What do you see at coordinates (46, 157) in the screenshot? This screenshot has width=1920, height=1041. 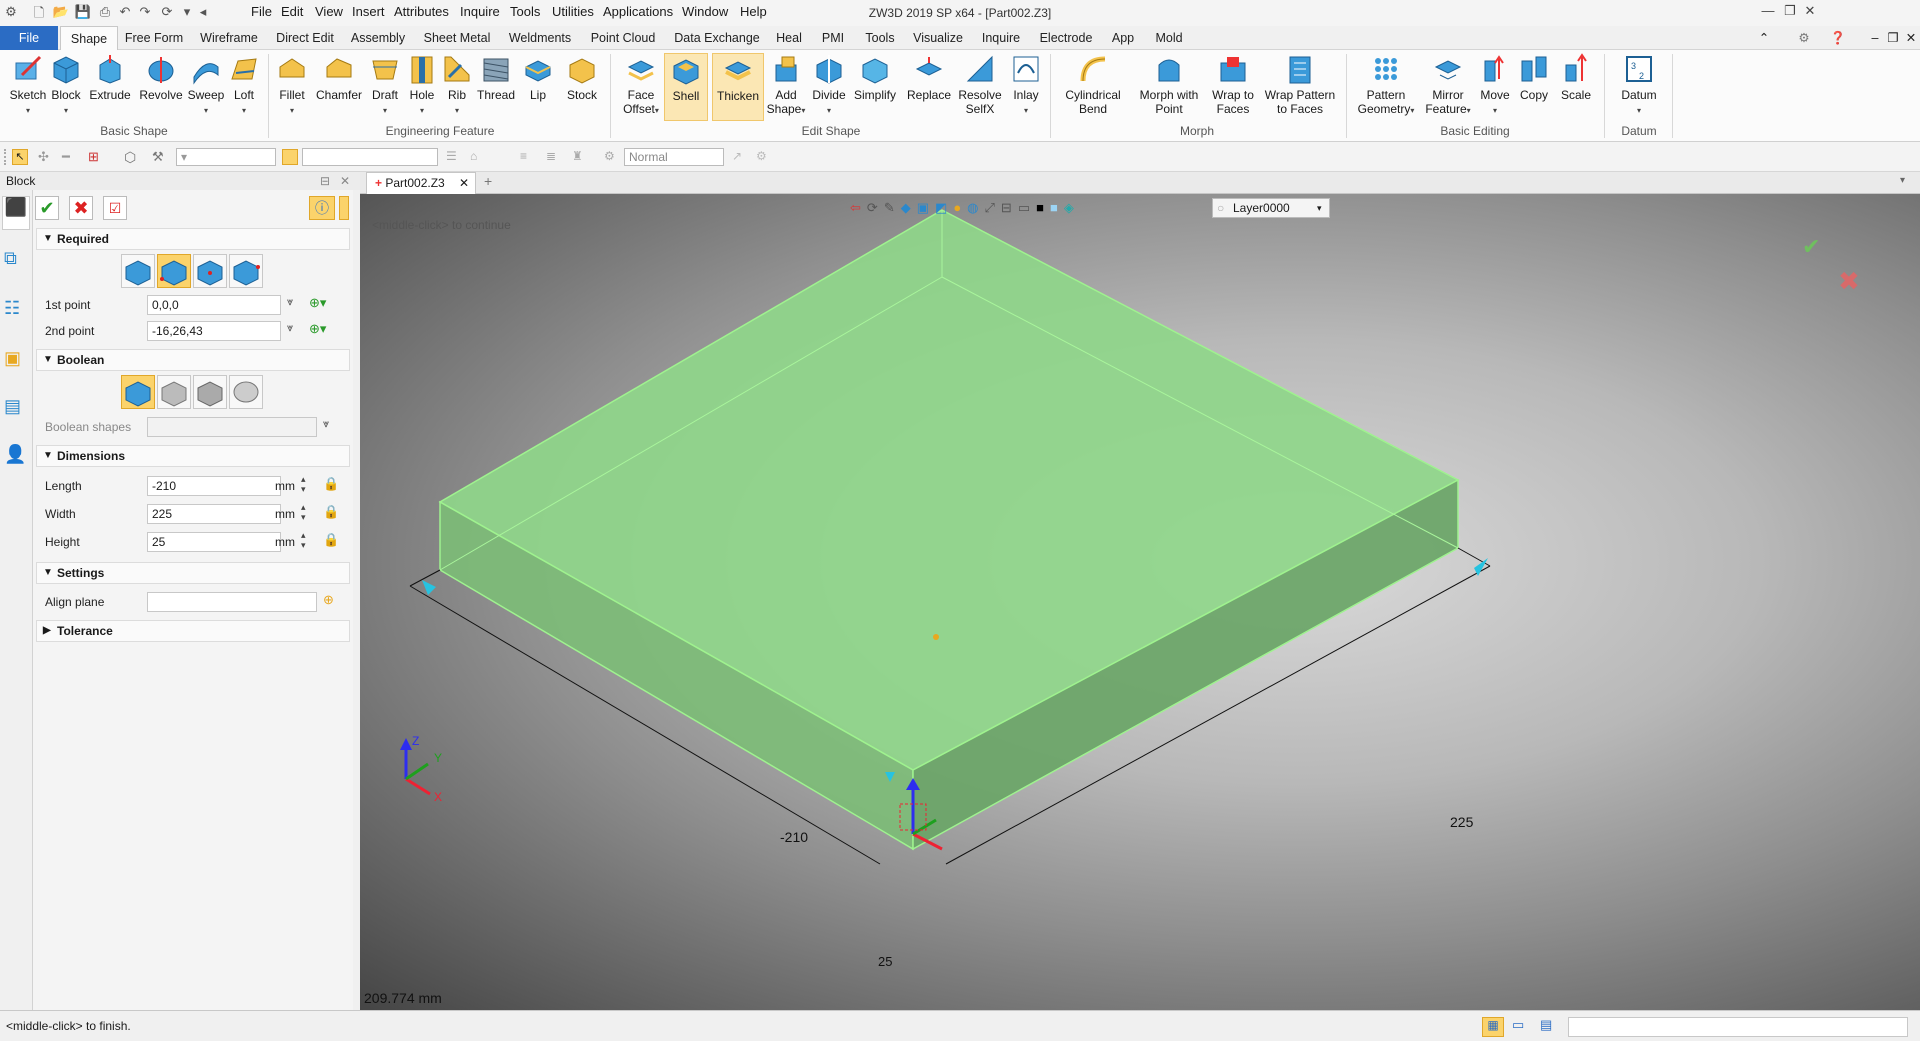 I see `filter-icon: ✣` at bounding box center [46, 157].